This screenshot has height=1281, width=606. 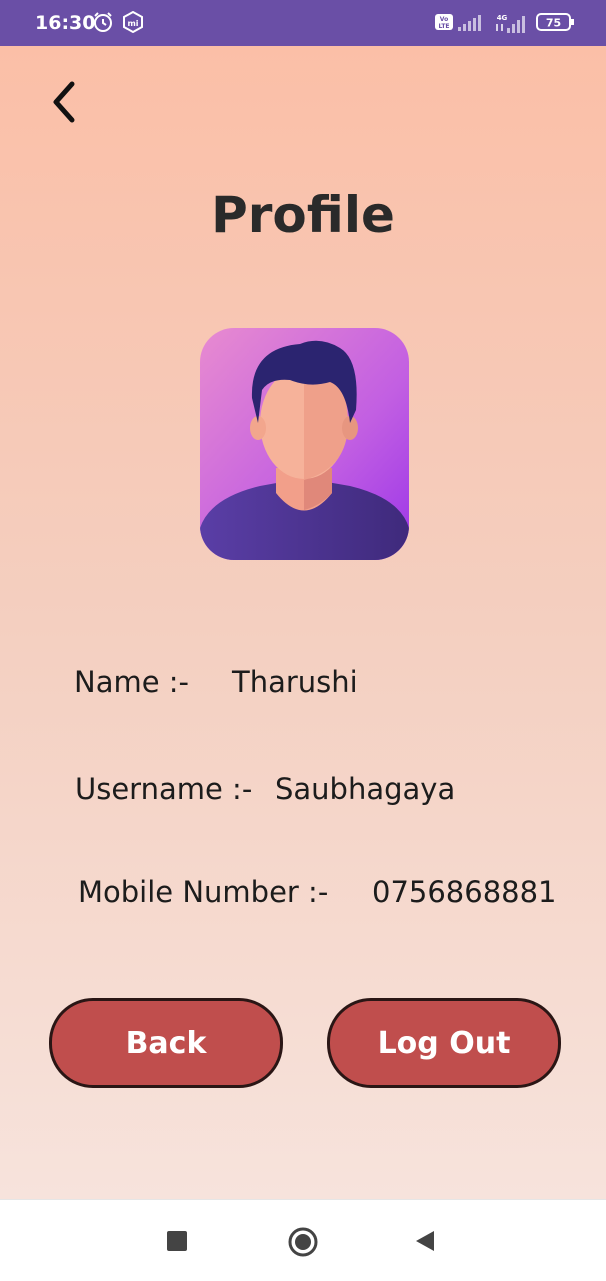 What do you see at coordinates (203, 892) in the screenshot?
I see `mobile-label: Mobile Number :-` at bounding box center [203, 892].